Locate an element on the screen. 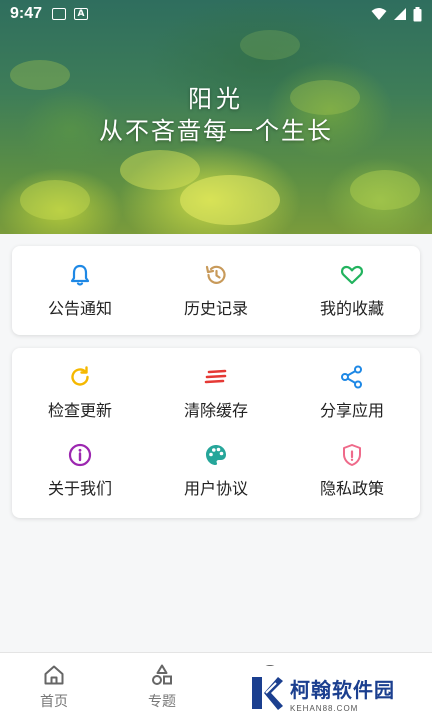  quick-actions-card: 公告通知 历史记录 我的收藏 is located at coordinates (216, 290).